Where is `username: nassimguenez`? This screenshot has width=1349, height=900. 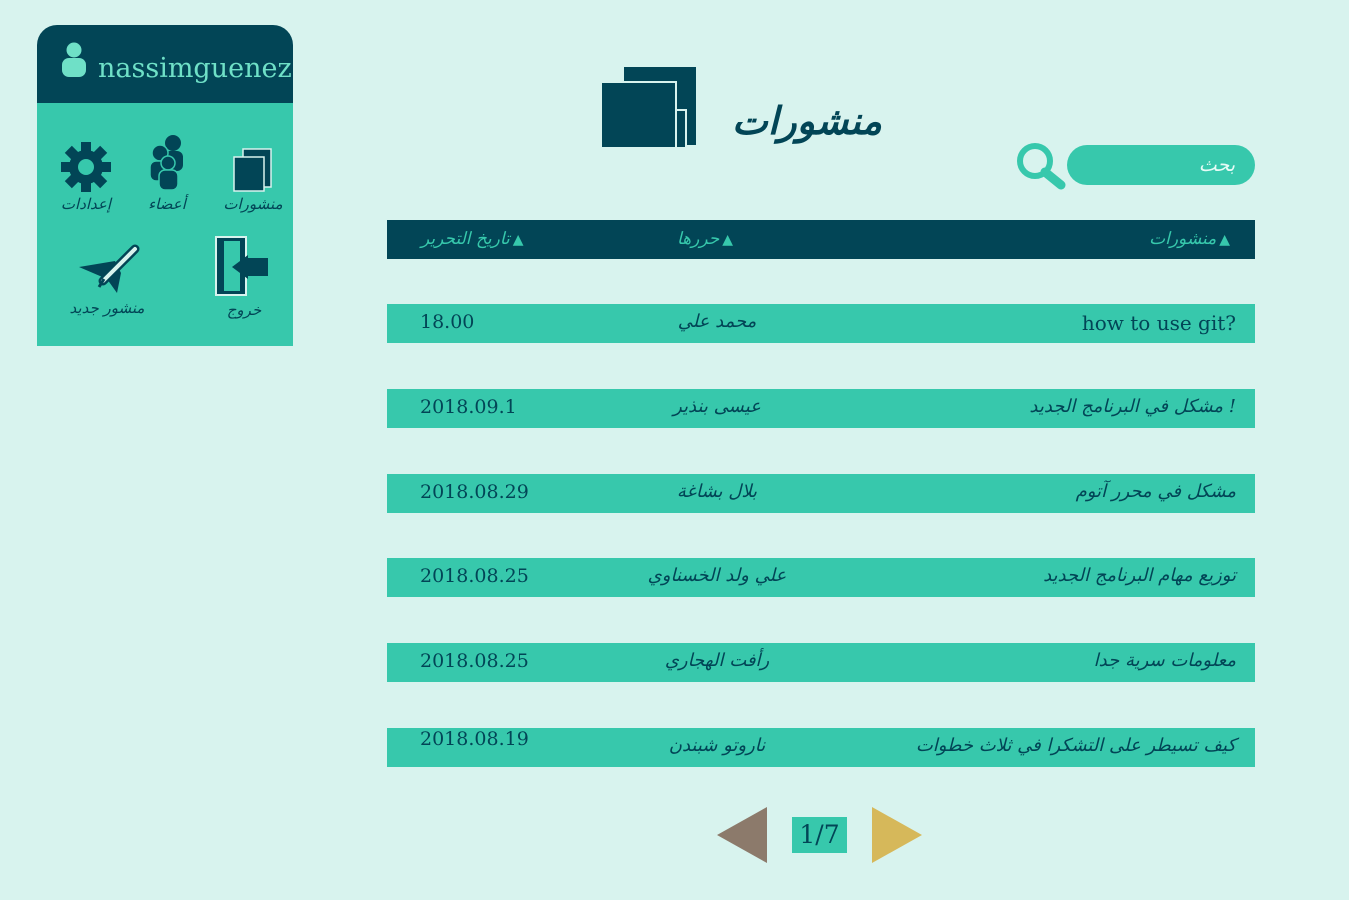
username: nassimguenez is located at coordinates (195, 68).